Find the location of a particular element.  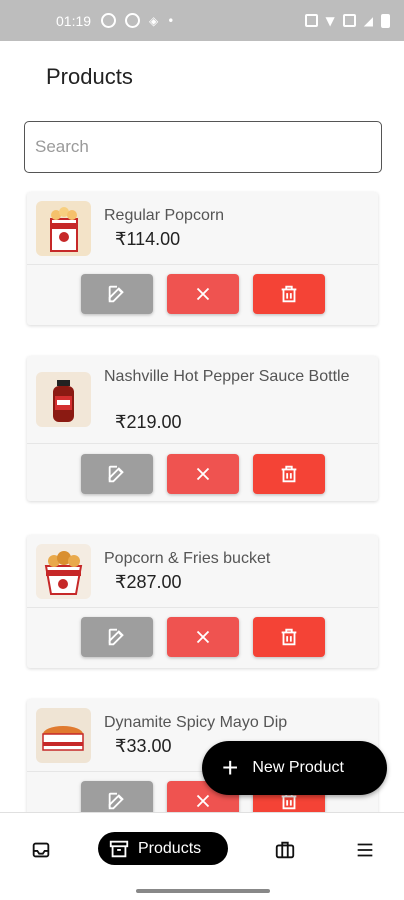

nav-products: Products is located at coordinates (163, 848).